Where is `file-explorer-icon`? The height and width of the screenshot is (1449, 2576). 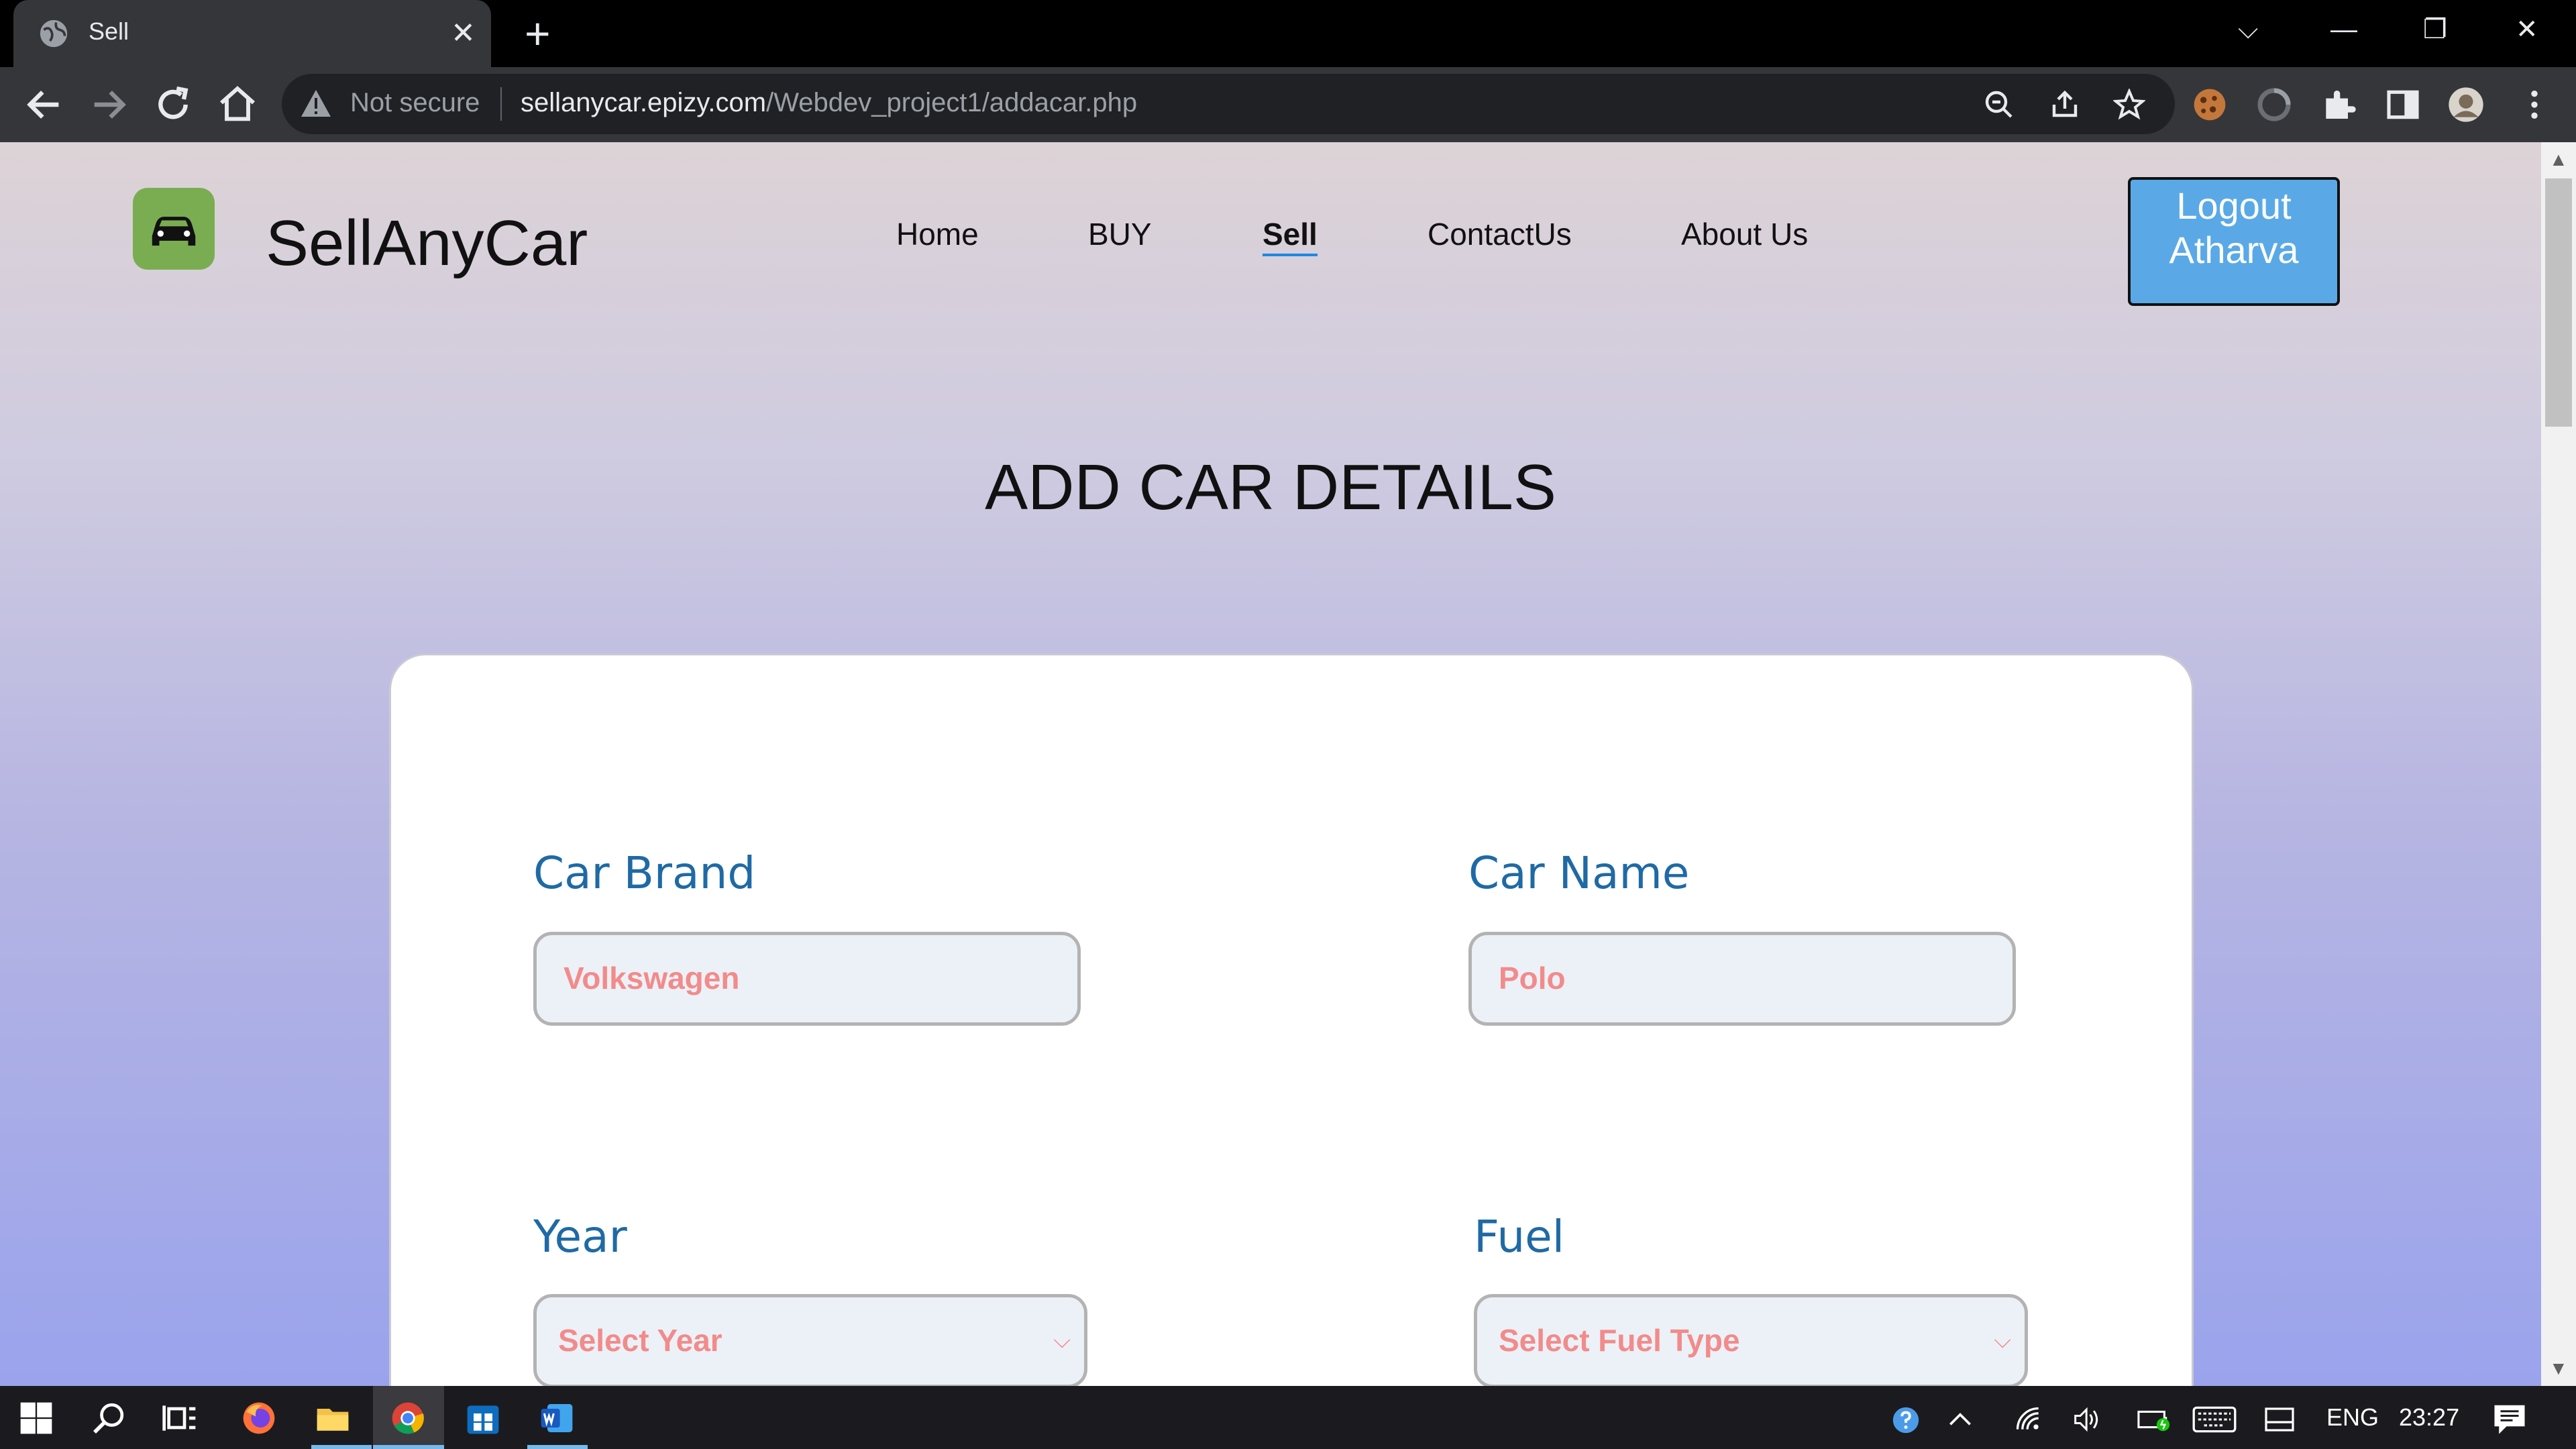 file-explorer-icon is located at coordinates (333, 1418).